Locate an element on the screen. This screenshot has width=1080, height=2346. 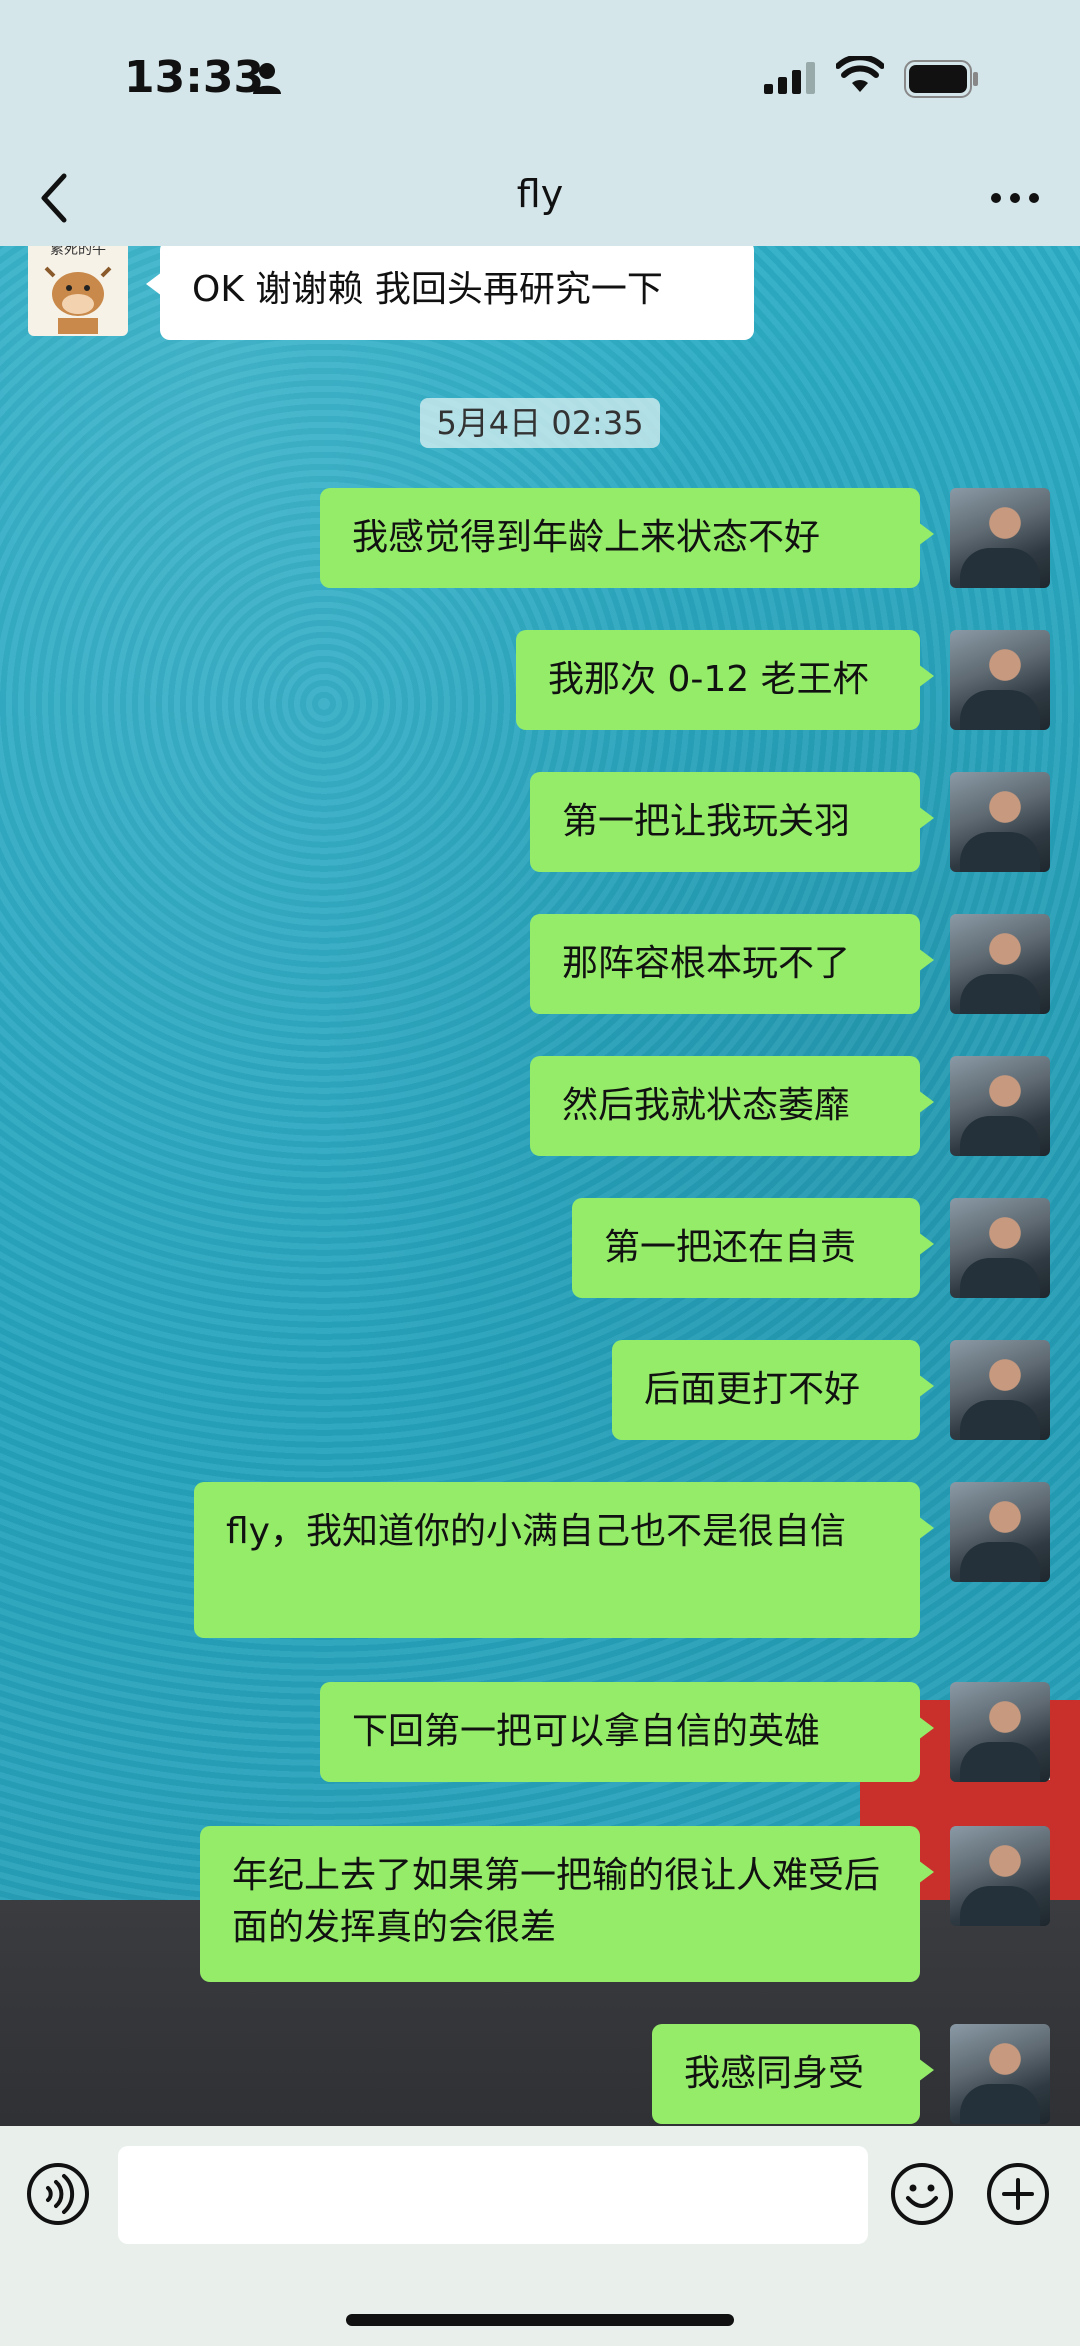
outgoing-message: 我那次 0-12 老王杯 is located at coordinates (725, 680).